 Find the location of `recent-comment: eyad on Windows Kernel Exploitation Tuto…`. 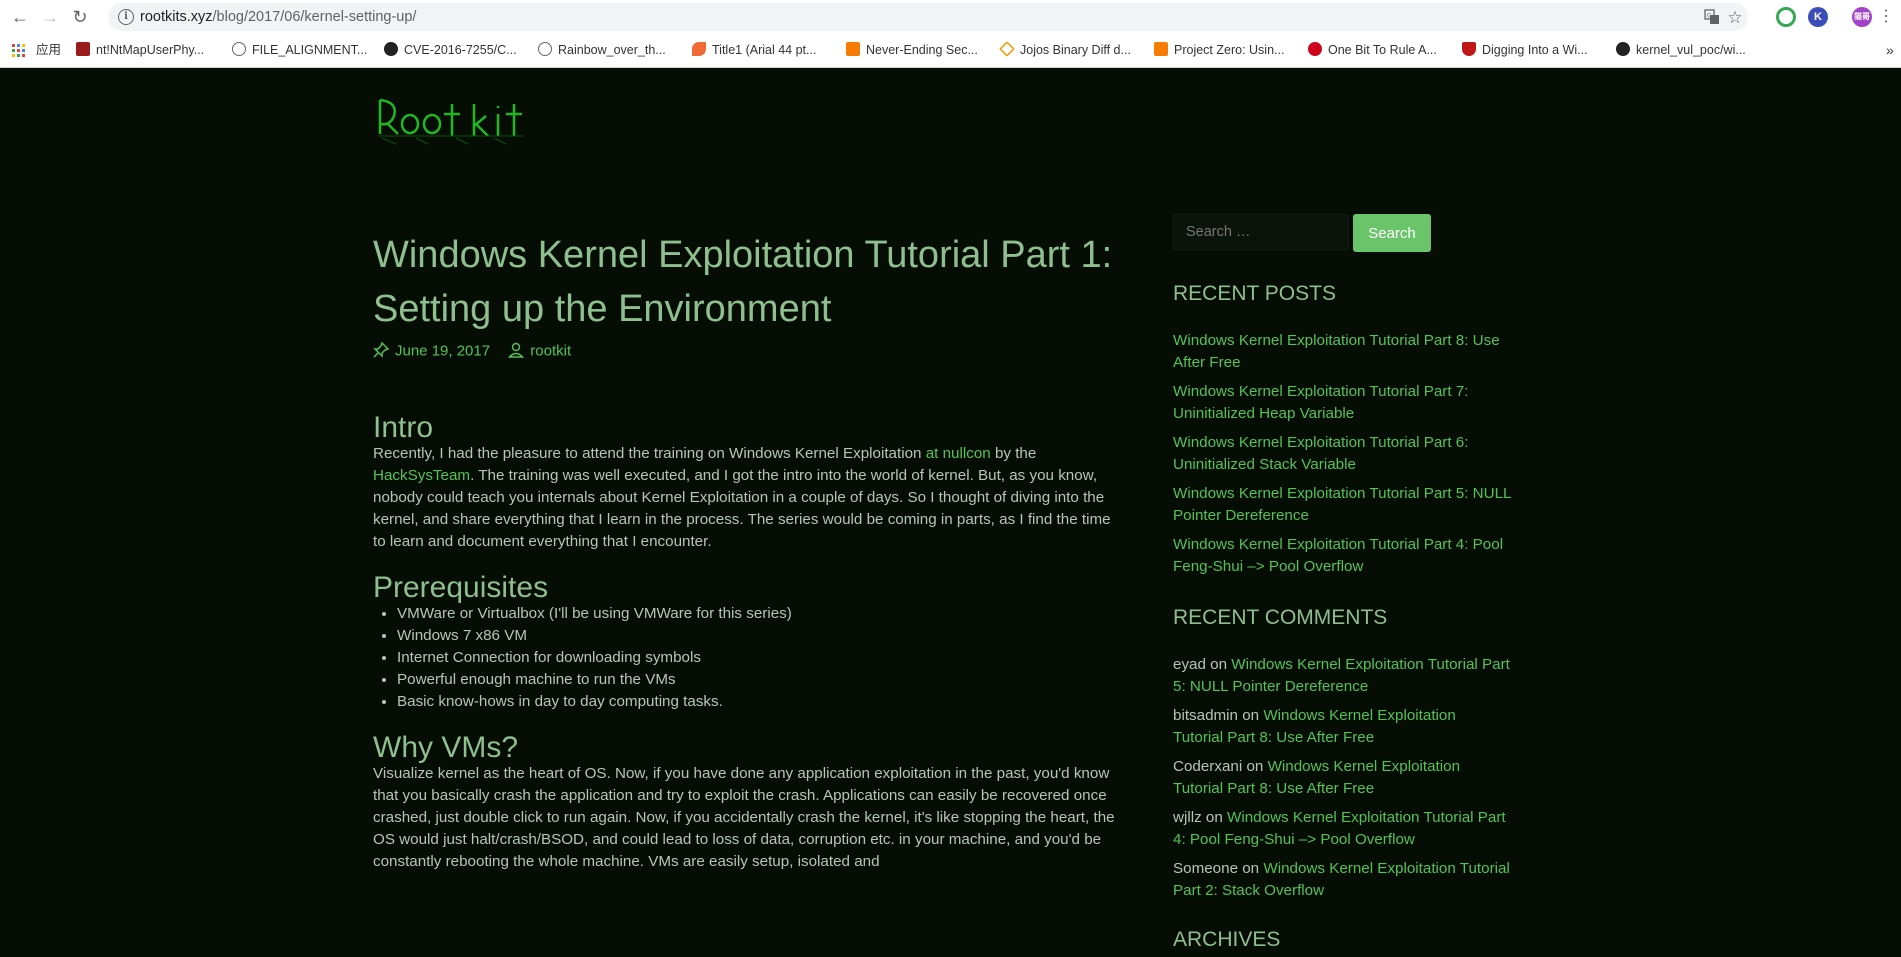

recent-comment: eyad on Windows Kernel Exploitation Tuto… is located at coordinates (1341, 675).